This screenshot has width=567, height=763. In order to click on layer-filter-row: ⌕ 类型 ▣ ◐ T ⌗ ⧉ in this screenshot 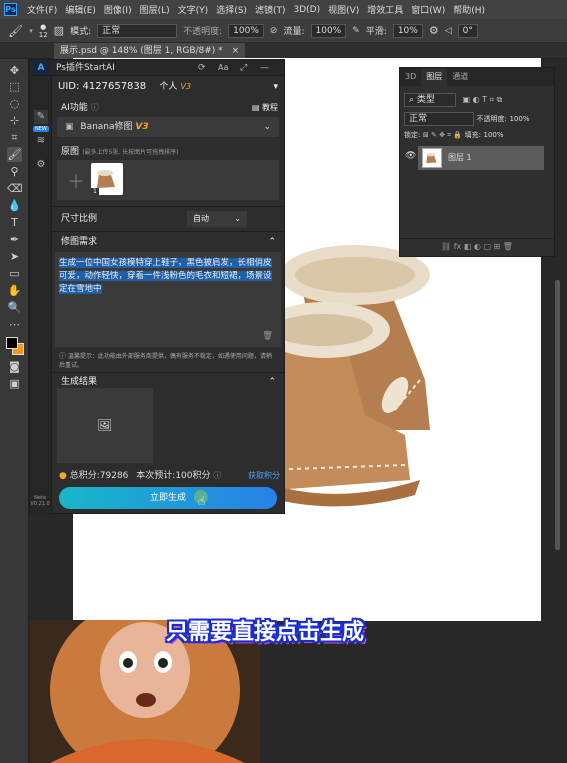, I will do `click(477, 100)`.